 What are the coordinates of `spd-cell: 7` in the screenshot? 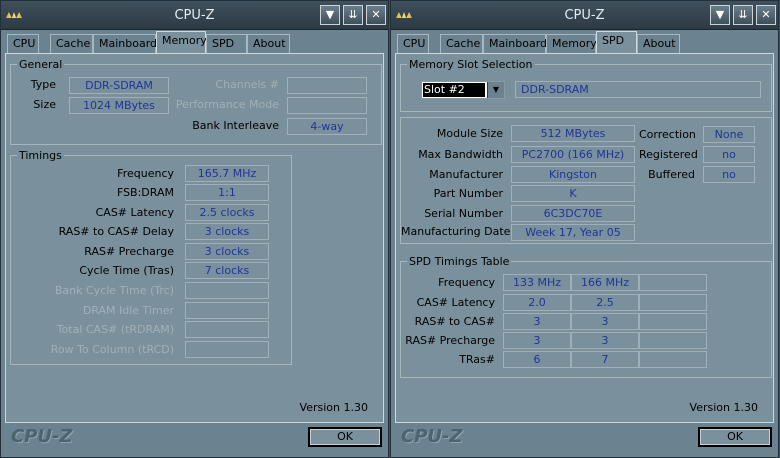 It's located at (605, 359).